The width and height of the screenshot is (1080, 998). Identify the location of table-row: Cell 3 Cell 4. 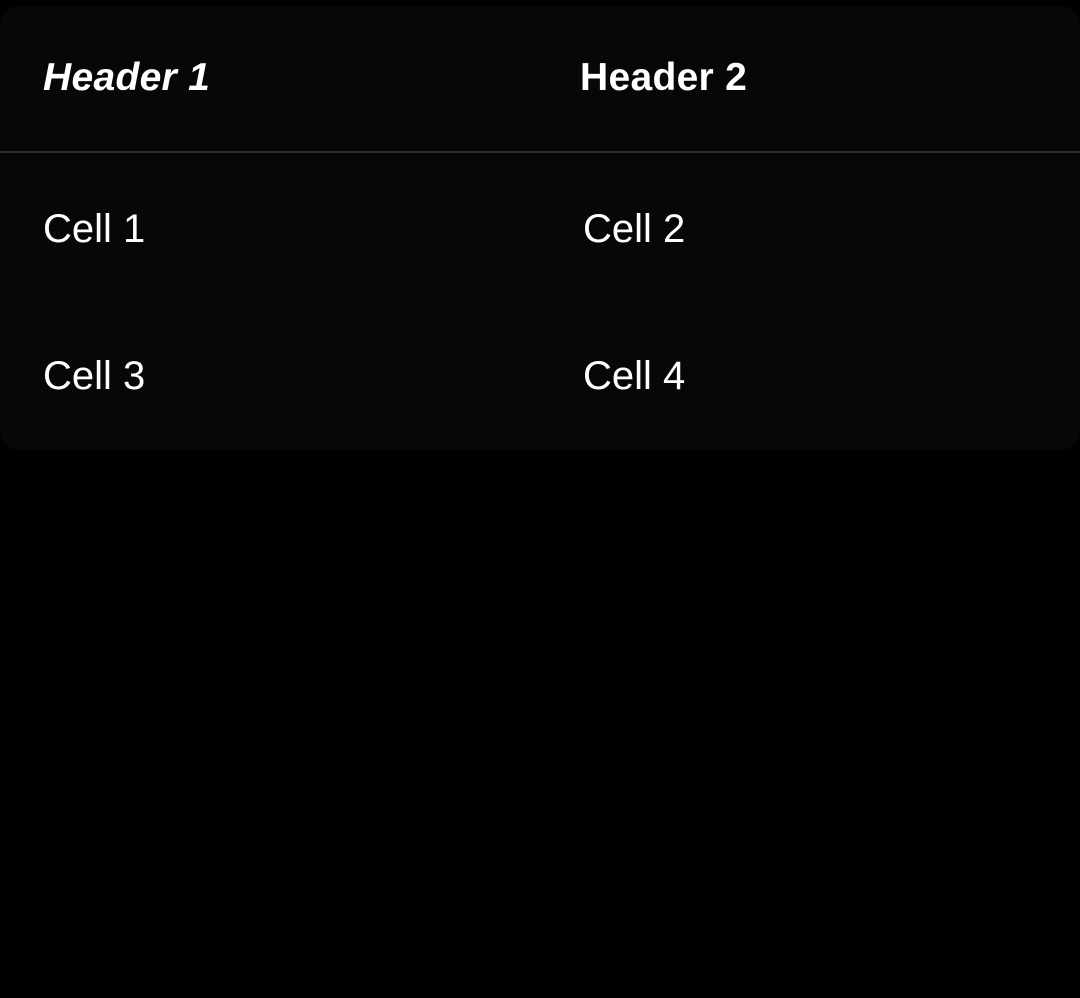
(540, 375).